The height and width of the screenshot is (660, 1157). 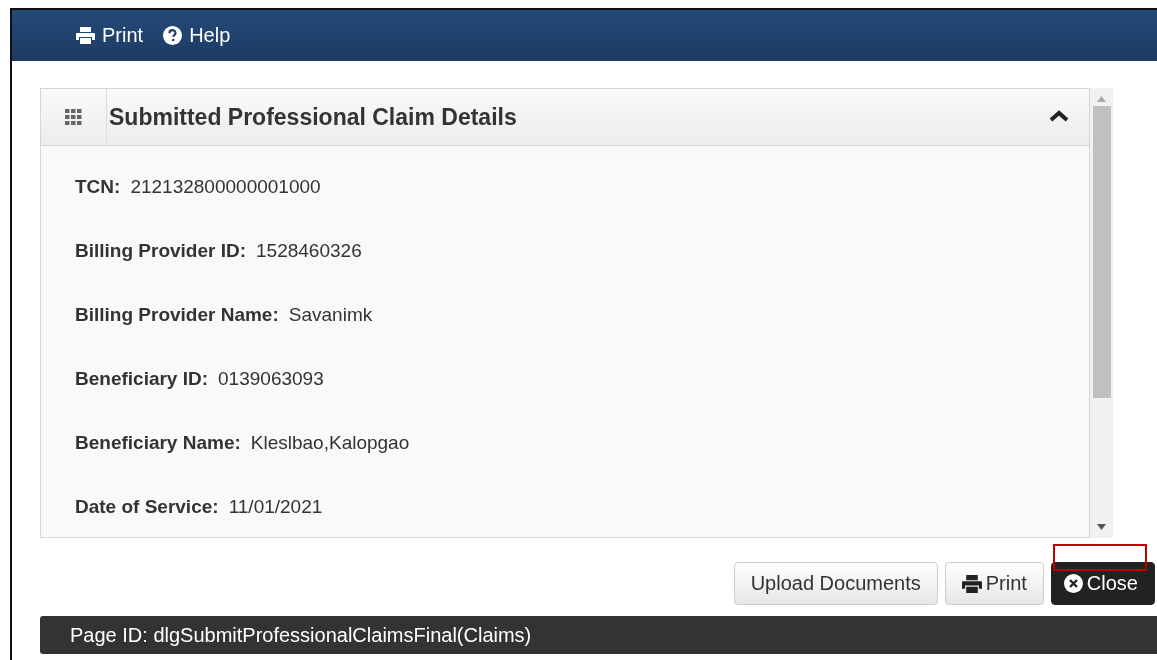 I want to click on close-icon, so click(x=1073, y=583).